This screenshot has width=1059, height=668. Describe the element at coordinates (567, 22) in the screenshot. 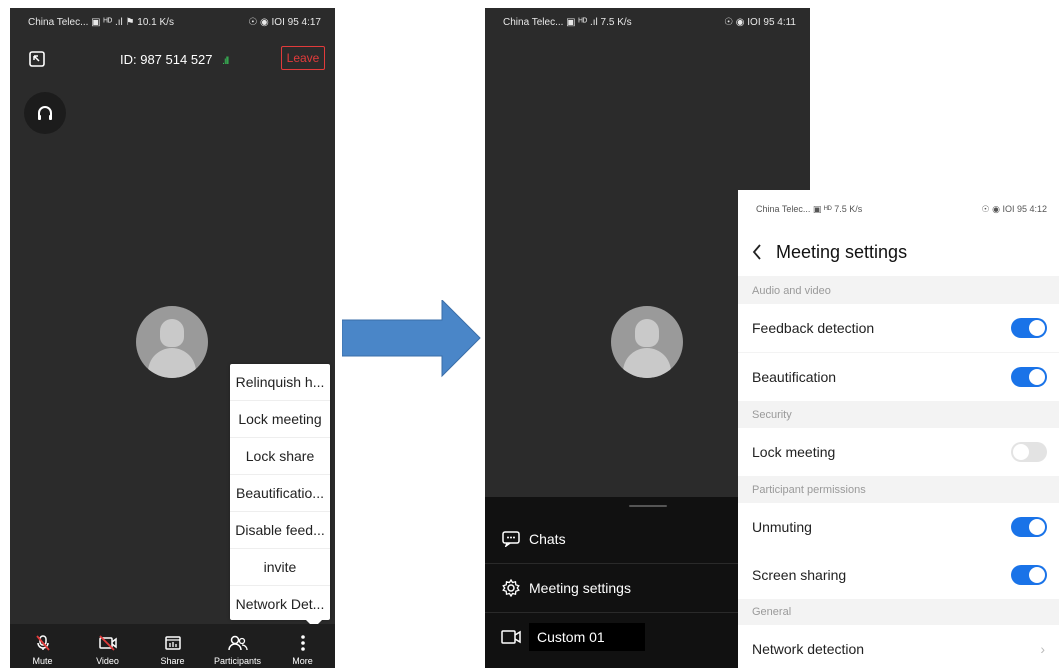

I see `status-carrier: China Telec... ▣ ᴴᴰ .ıl 7.5 K/s` at that location.